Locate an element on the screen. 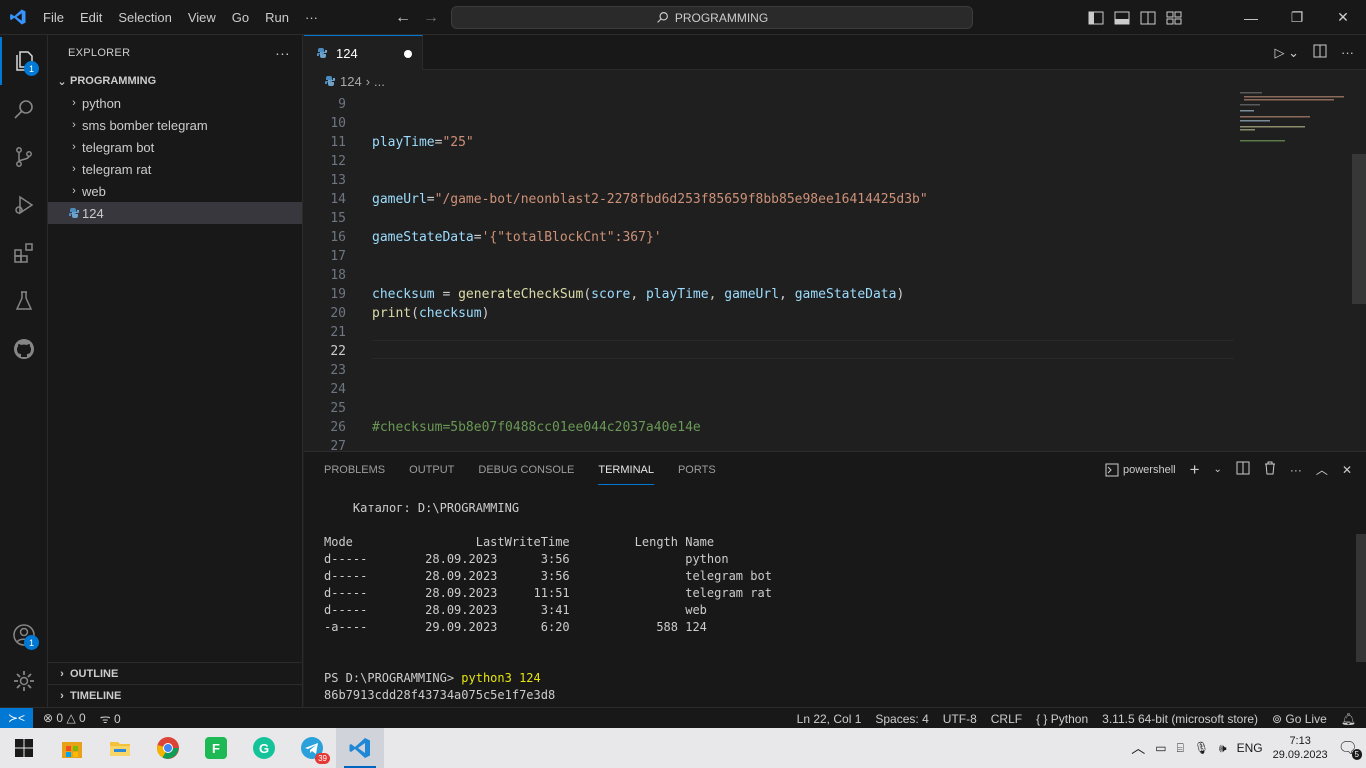 The height and width of the screenshot is (768, 1366). python-interpreter: 3.11.5 64-bit (microsoft store) is located at coordinates (1180, 719).